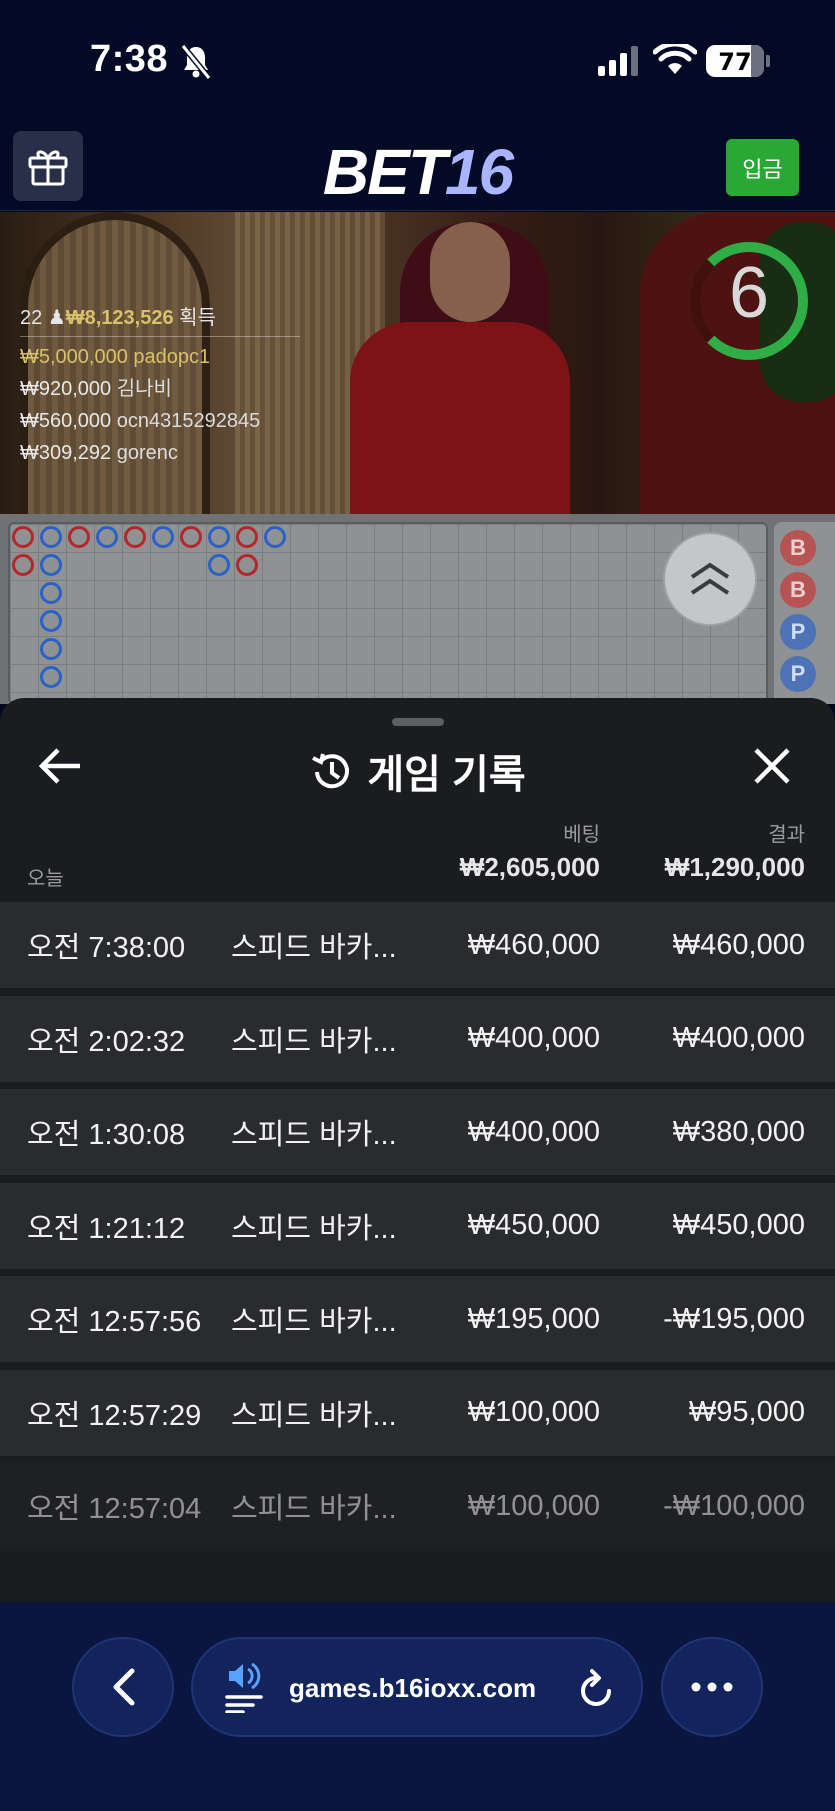  I want to click on row-time: 오전 7:38:00, so click(106, 948).